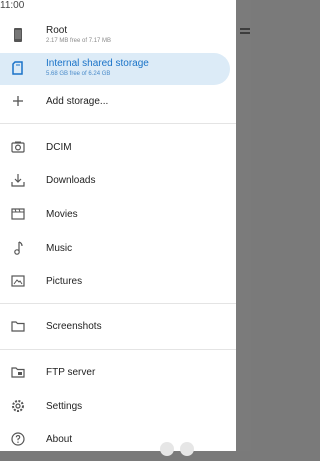  I want to click on settings-item: Settings, so click(118, 407).